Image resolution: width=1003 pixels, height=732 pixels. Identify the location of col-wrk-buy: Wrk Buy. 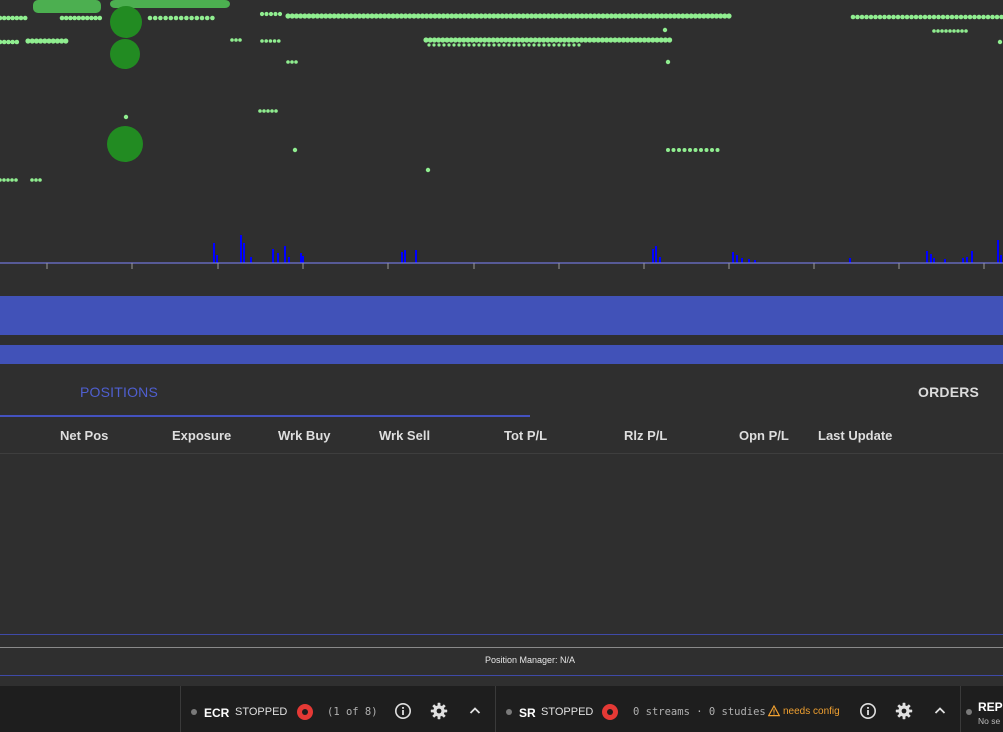
(304, 435).